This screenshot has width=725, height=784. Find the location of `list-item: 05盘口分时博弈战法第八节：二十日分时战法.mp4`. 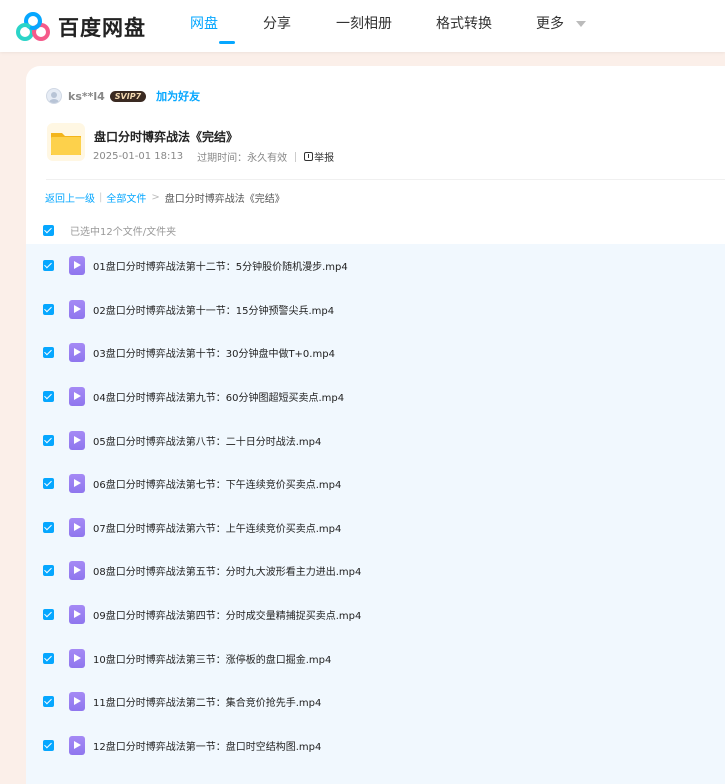

list-item: 05盘口分时博弈战法第八节：二十日分时战法.mp4 is located at coordinates (375, 440).